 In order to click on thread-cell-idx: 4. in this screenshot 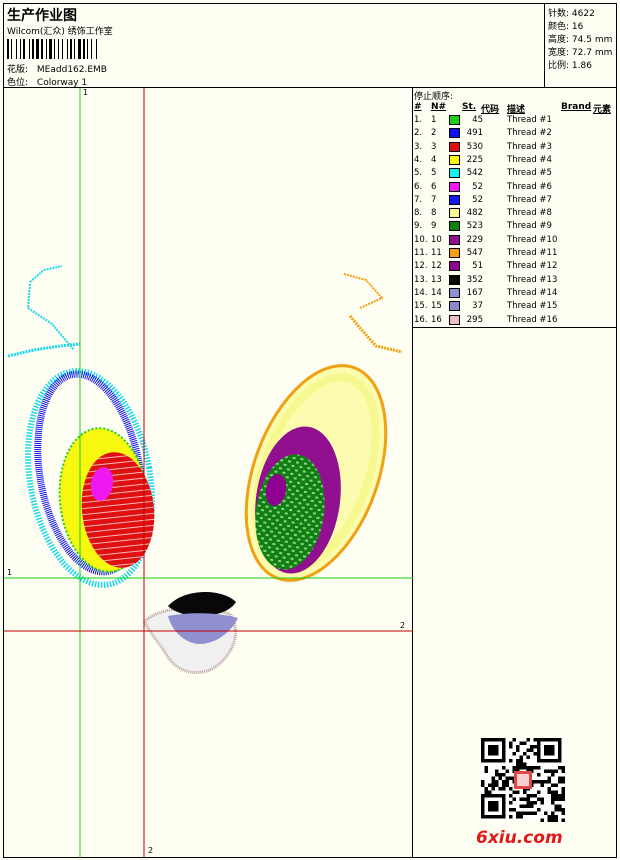, I will do `click(418, 159)`.